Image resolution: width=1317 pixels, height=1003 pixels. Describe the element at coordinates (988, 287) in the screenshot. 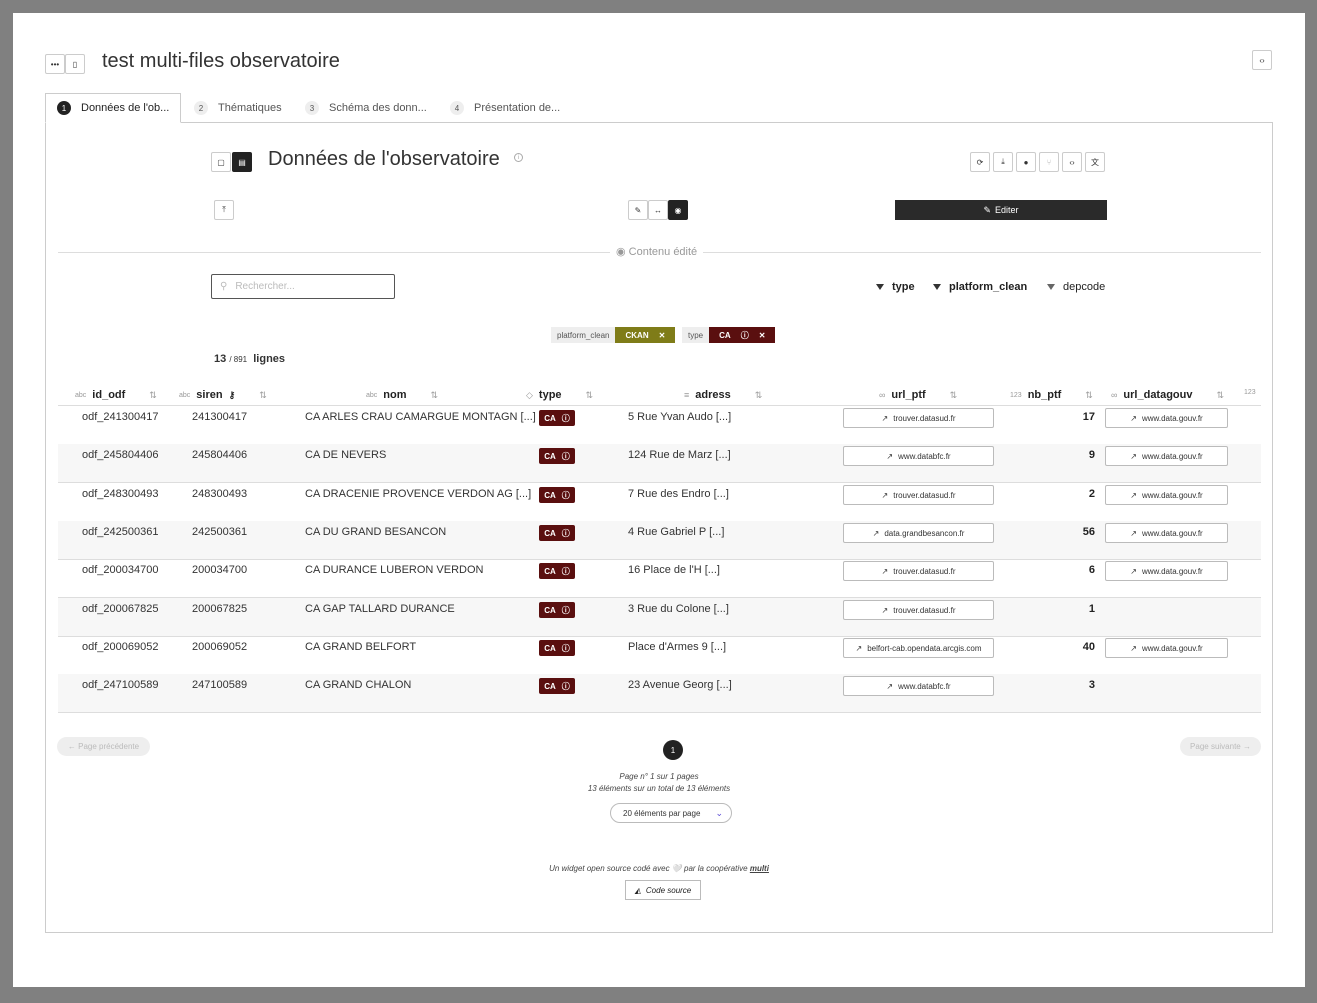

I see `filter-label: platform_clean` at that location.